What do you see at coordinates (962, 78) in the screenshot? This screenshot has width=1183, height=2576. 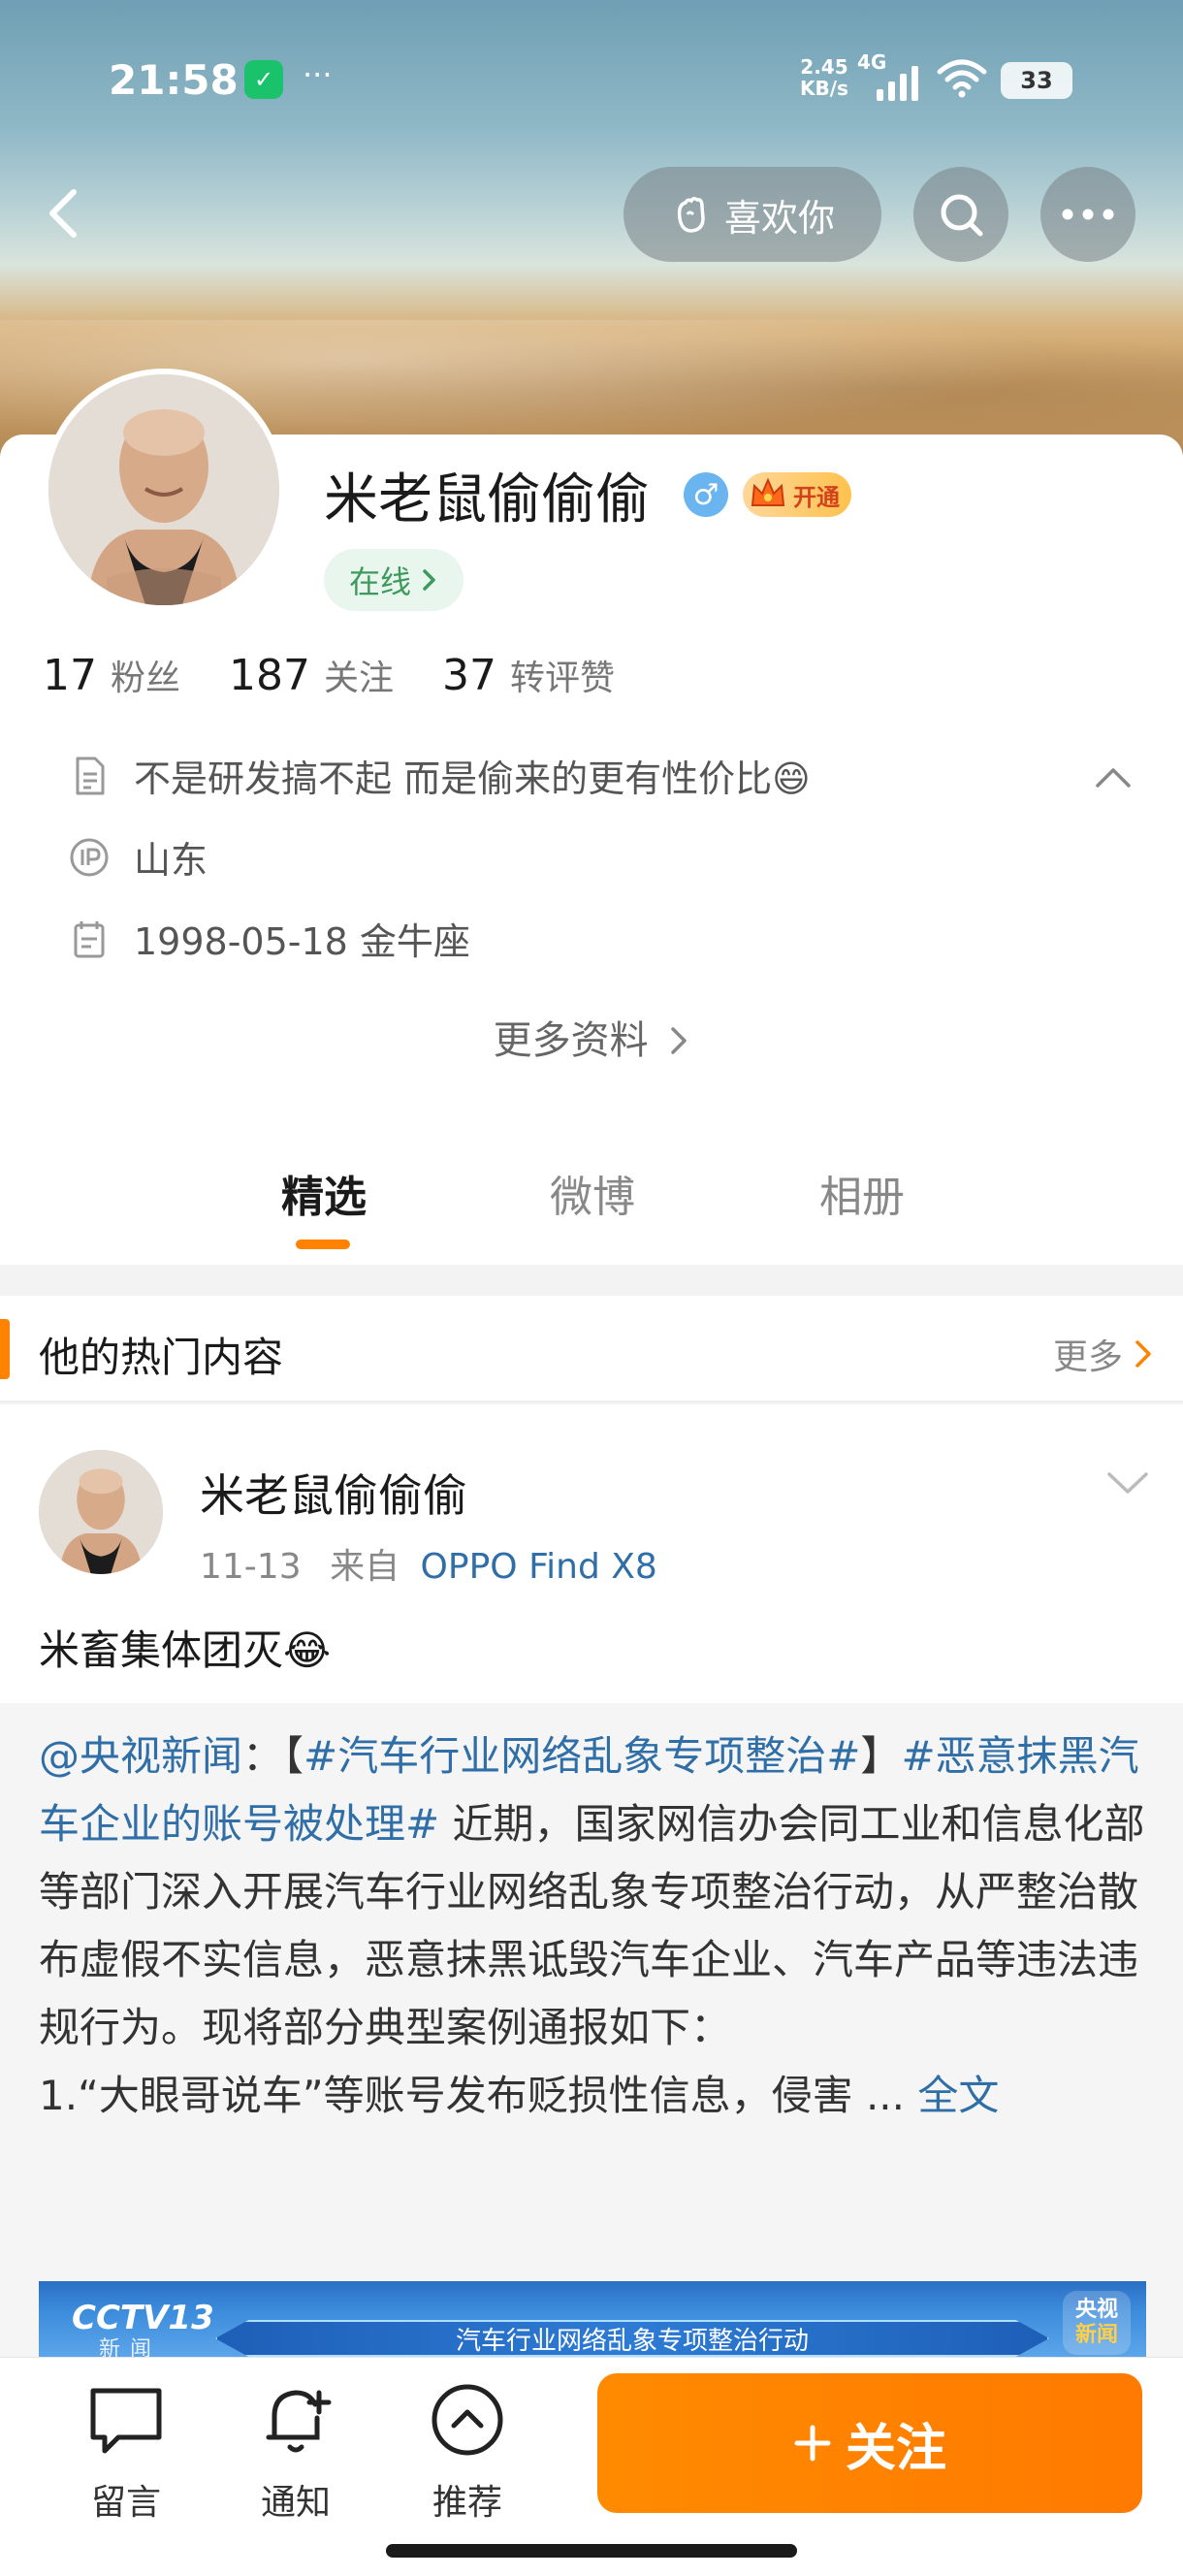 I see `wifi-icon` at bounding box center [962, 78].